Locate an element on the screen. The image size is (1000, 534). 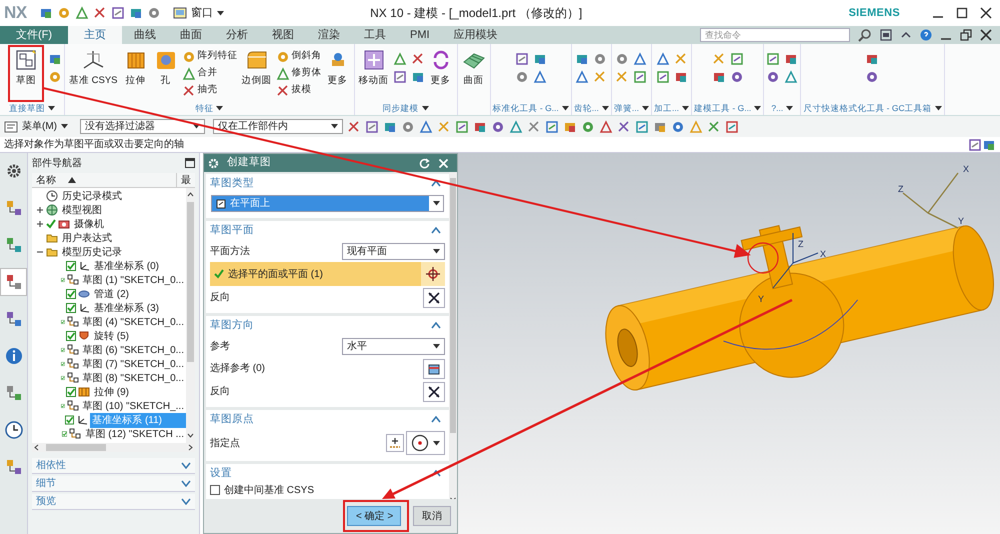
ribbon-button: 基准 CSYS is located at coordinates (93, 74).